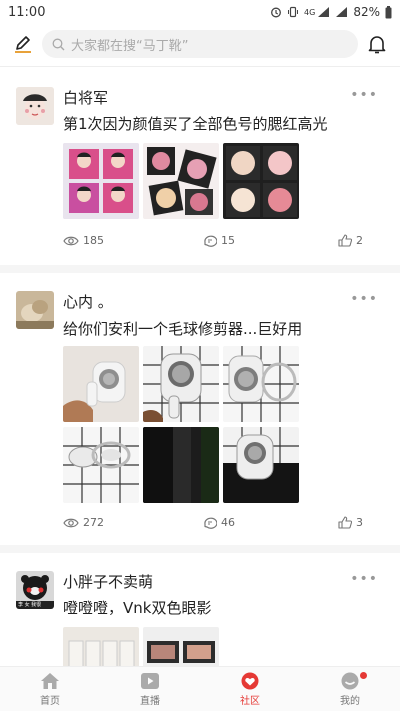  I want to click on post-actions: 185 15 2, so click(200, 244).